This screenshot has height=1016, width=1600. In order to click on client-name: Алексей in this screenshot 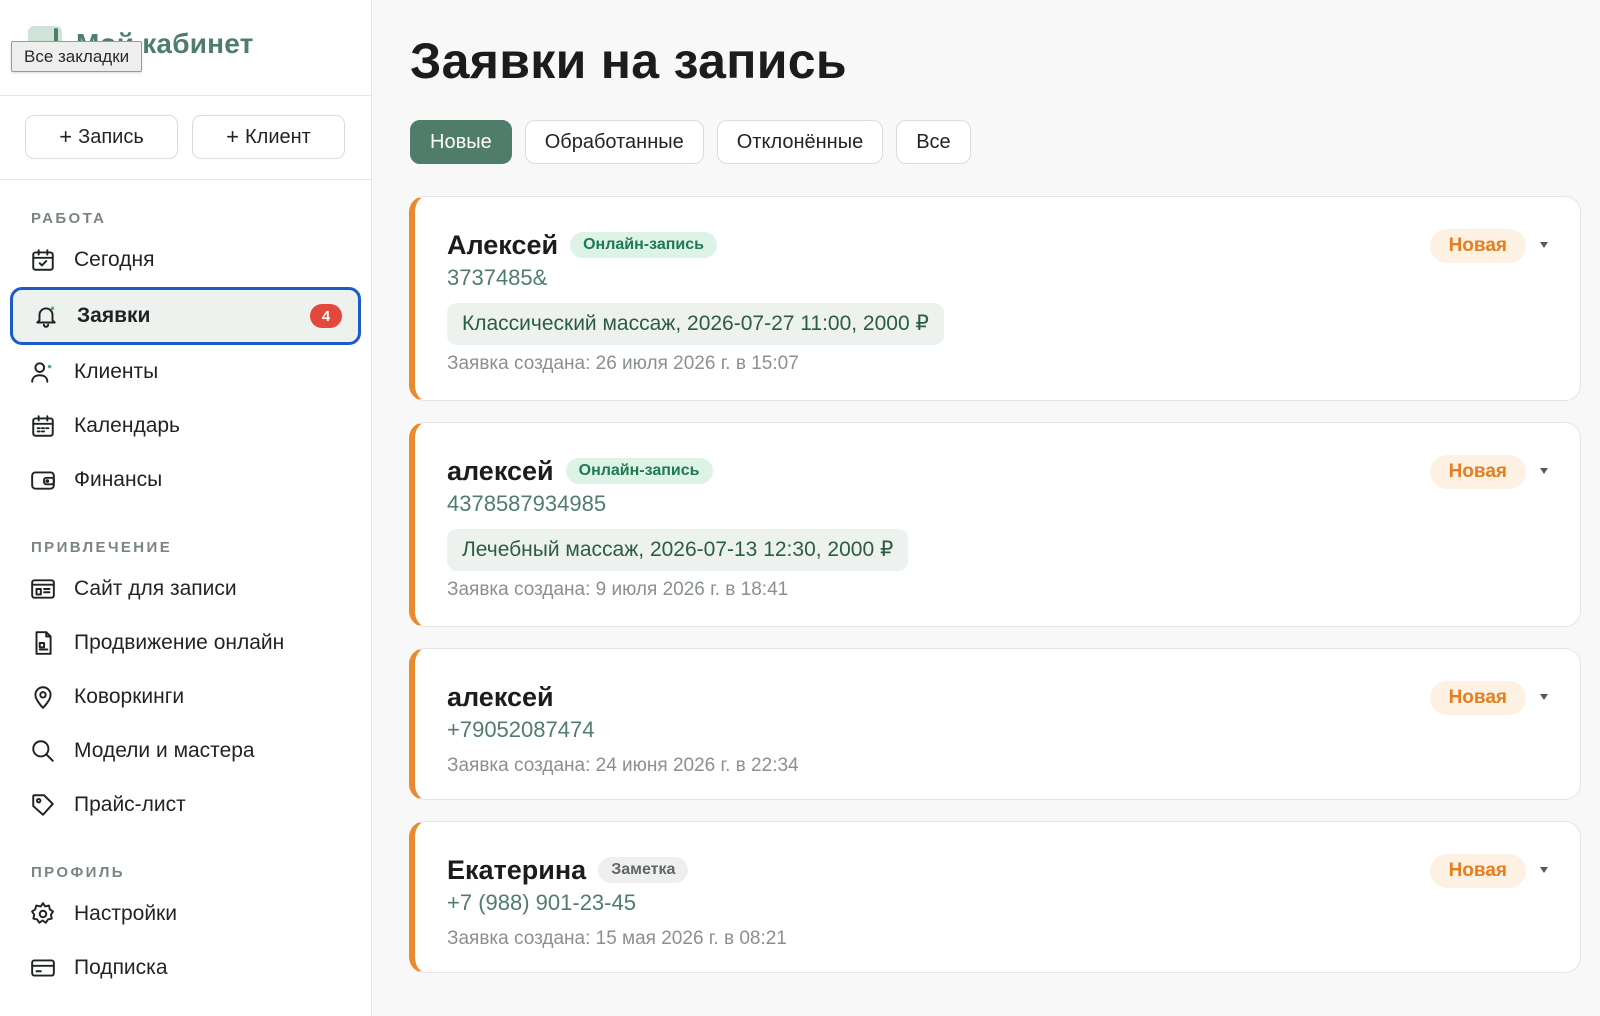, I will do `click(503, 244)`.